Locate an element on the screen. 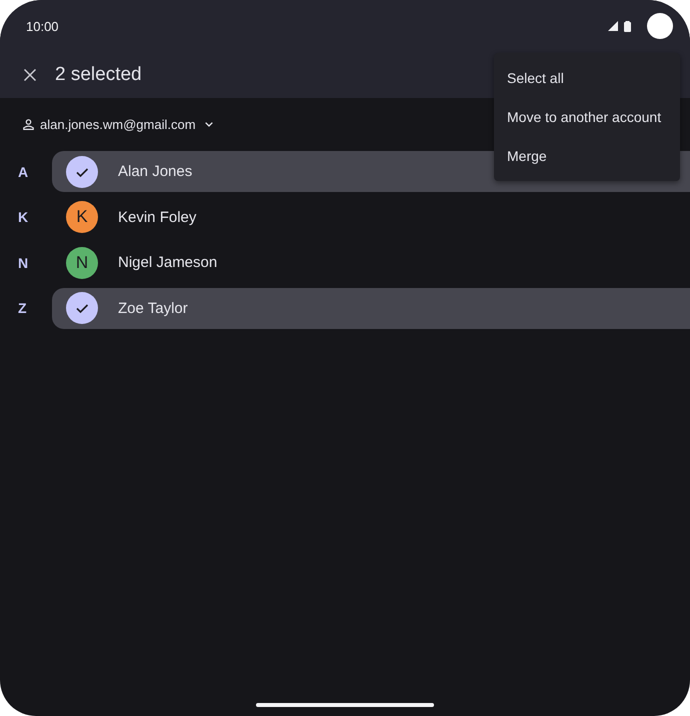 The height and width of the screenshot is (716, 690). signal-icon is located at coordinates (613, 26).